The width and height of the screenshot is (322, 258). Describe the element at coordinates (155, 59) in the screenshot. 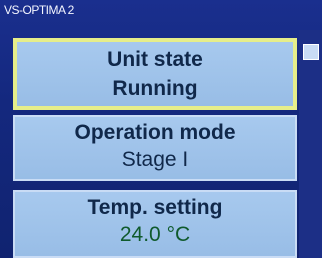

I see `unit-state-label: Unit state` at that location.